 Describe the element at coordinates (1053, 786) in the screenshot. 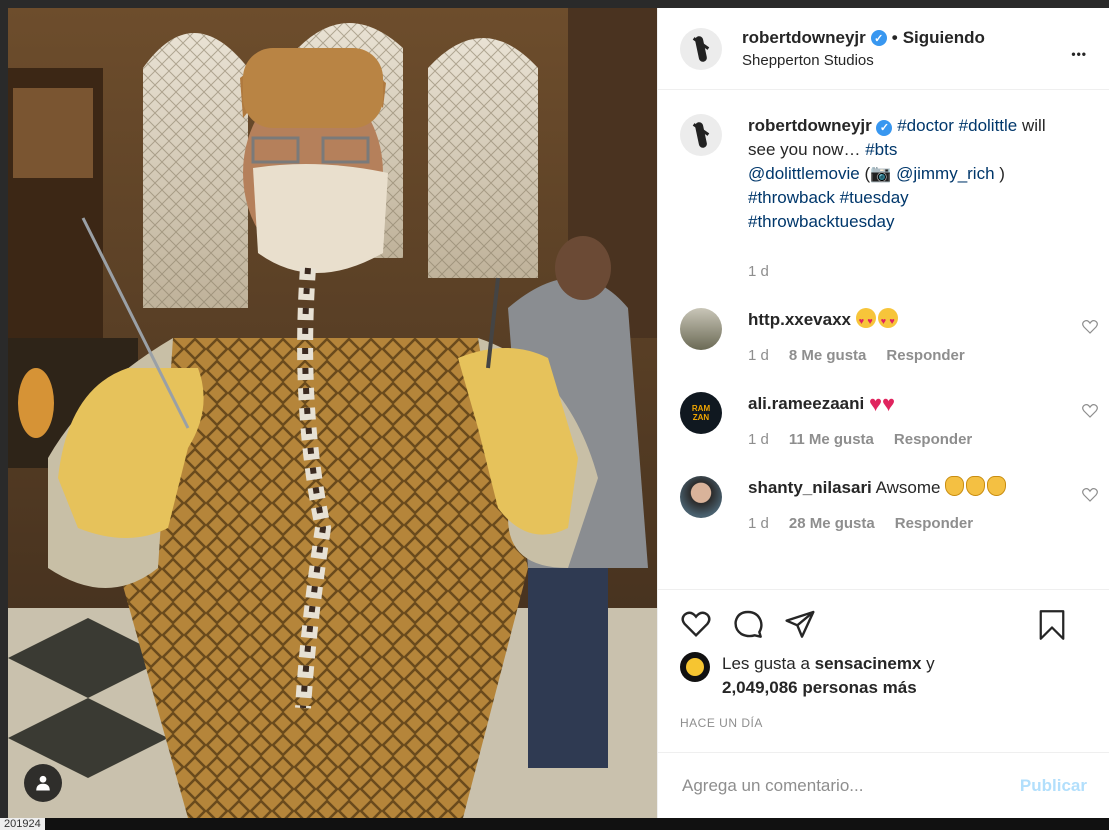

I see `publish-button: Publicar` at that location.